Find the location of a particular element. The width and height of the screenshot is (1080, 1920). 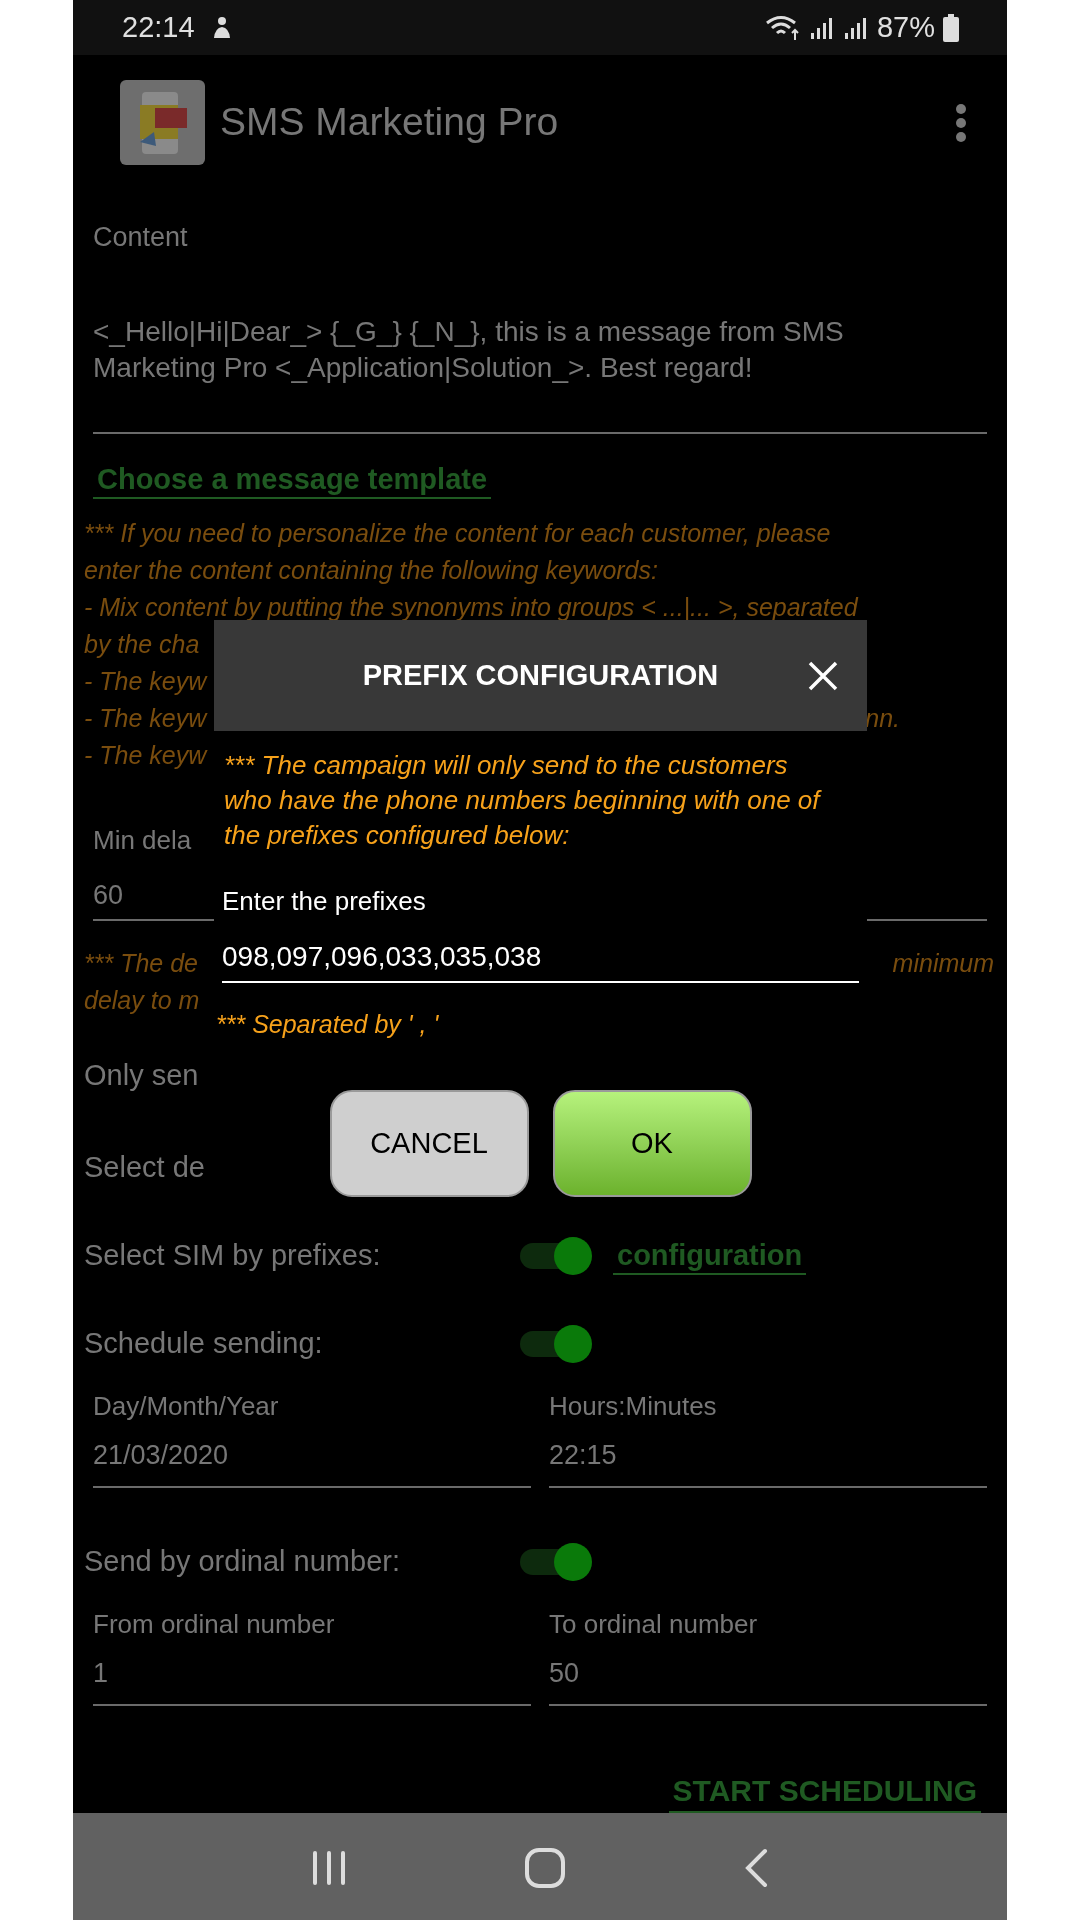

app-title: SMS Marketing Pro is located at coordinates (389, 122).